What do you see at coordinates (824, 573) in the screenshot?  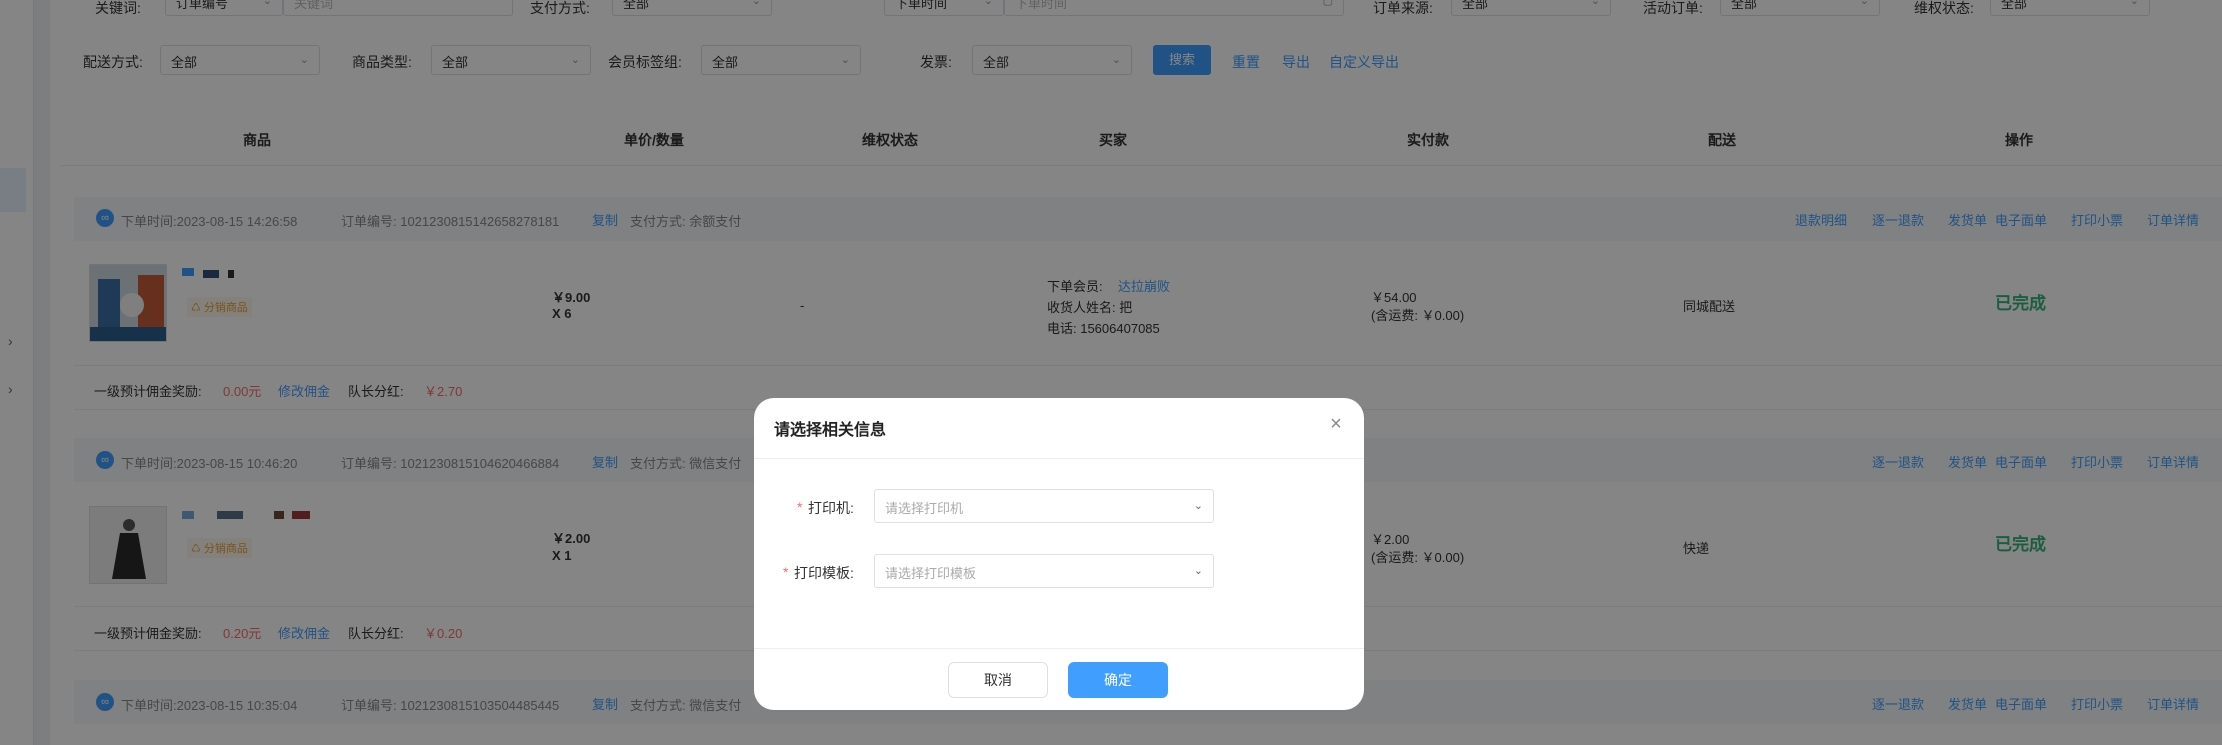 I see `template-label: 打印模板:` at bounding box center [824, 573].